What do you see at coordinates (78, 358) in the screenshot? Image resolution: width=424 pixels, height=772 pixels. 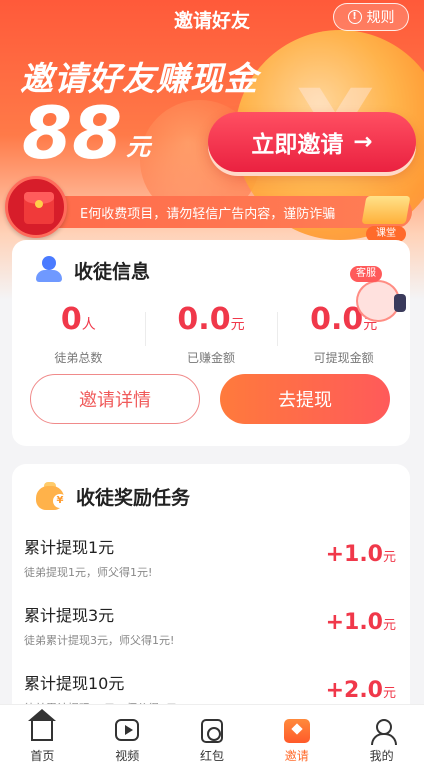 I see `stat-label: 徒弟总数` at bounding box center [78, 358].